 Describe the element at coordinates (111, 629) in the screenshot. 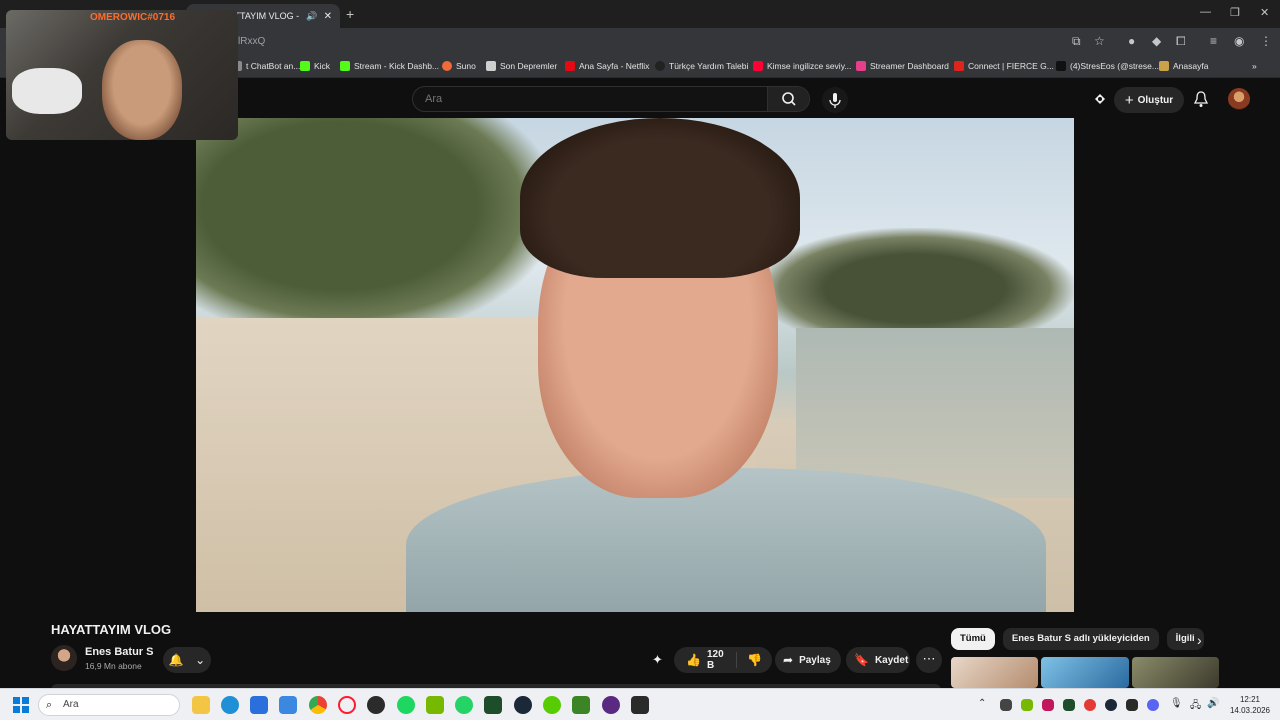

I see `video-title: HAYATTAYIM VLOG` at that location.